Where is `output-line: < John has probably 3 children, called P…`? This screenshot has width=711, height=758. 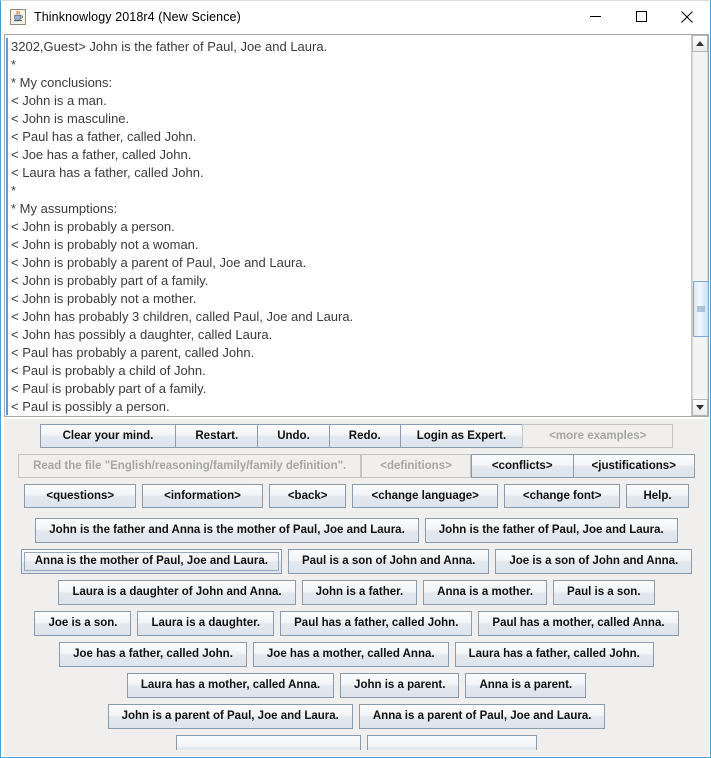 output-line: < John has probably 3 children, called P… is located at coordinates (182, 316).